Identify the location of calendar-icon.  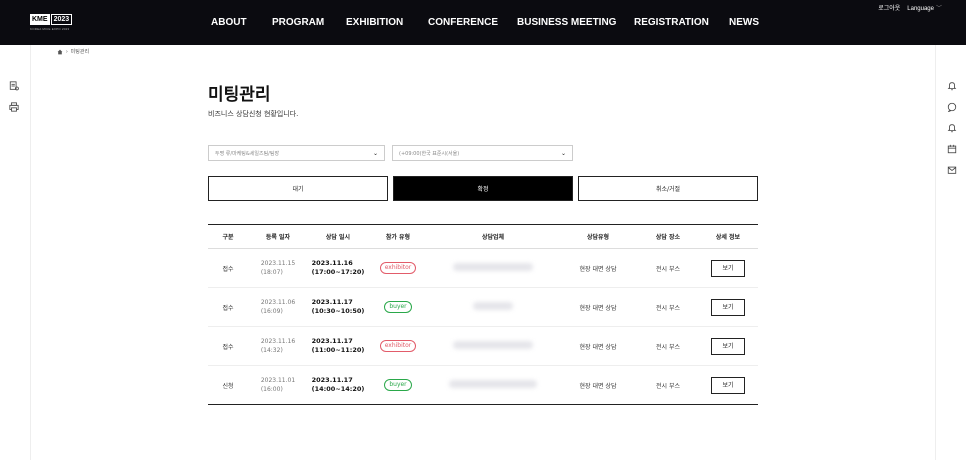
(952, 149).